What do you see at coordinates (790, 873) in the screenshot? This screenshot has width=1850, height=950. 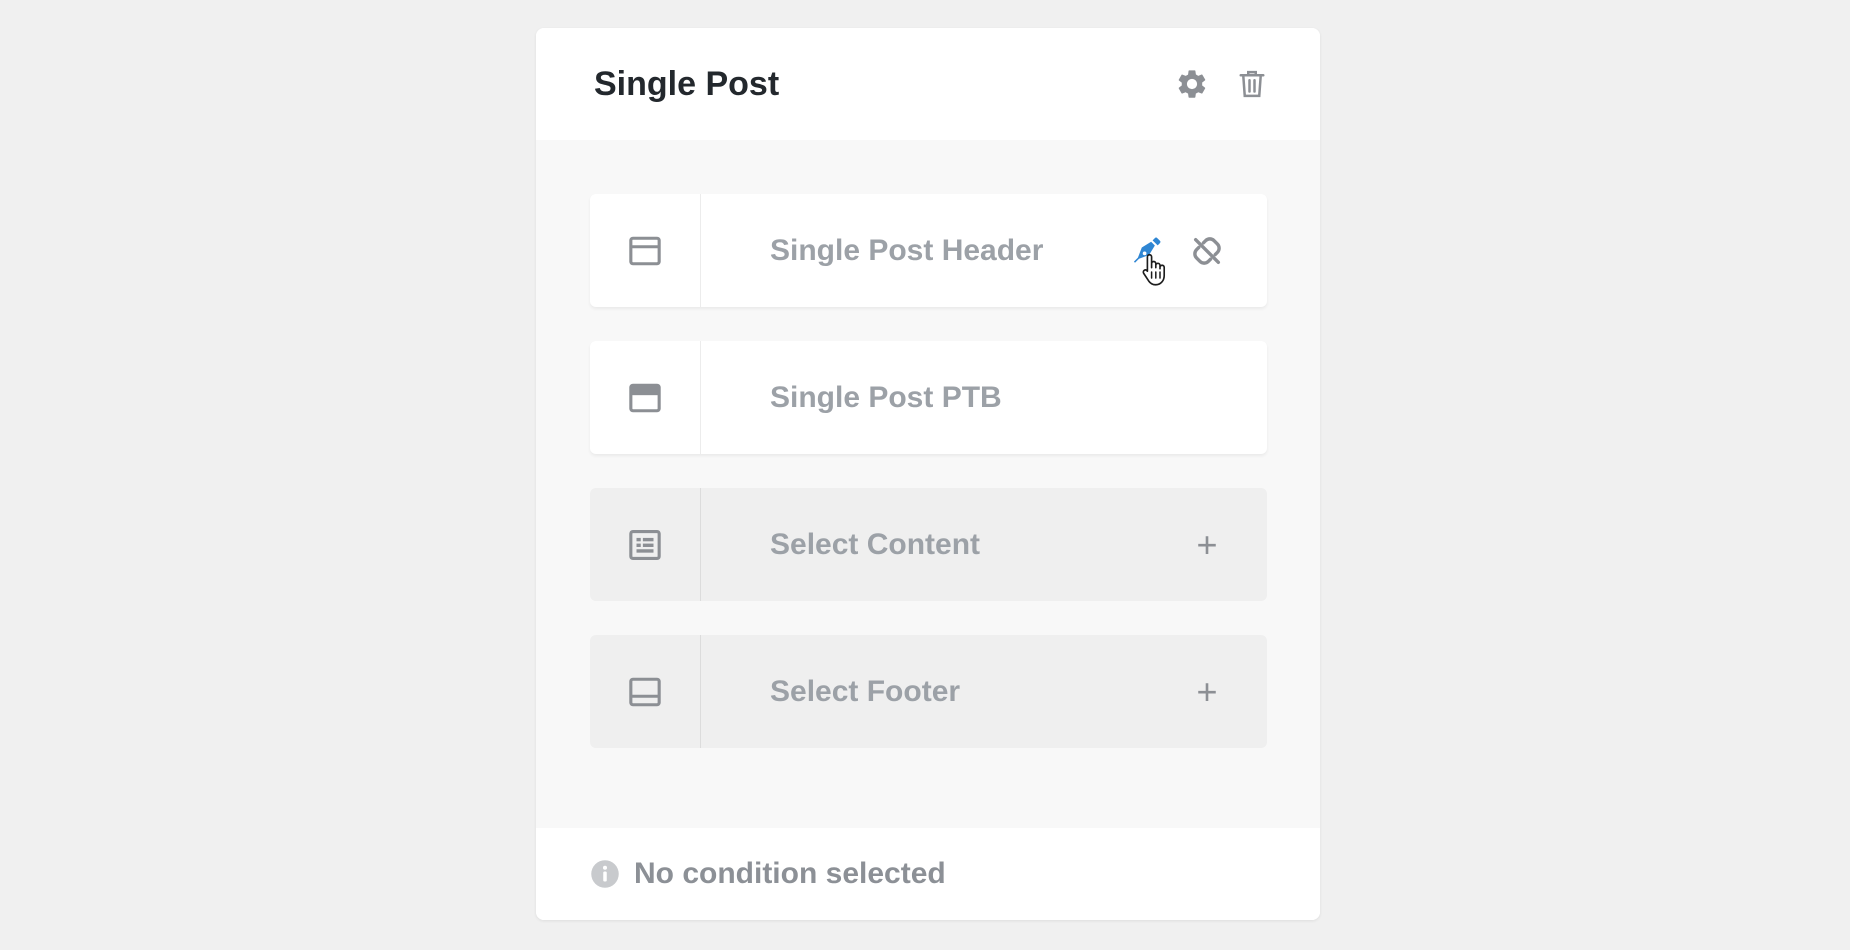 I see `condition-status-text: No condition selected` at bounding box center [790, 873].